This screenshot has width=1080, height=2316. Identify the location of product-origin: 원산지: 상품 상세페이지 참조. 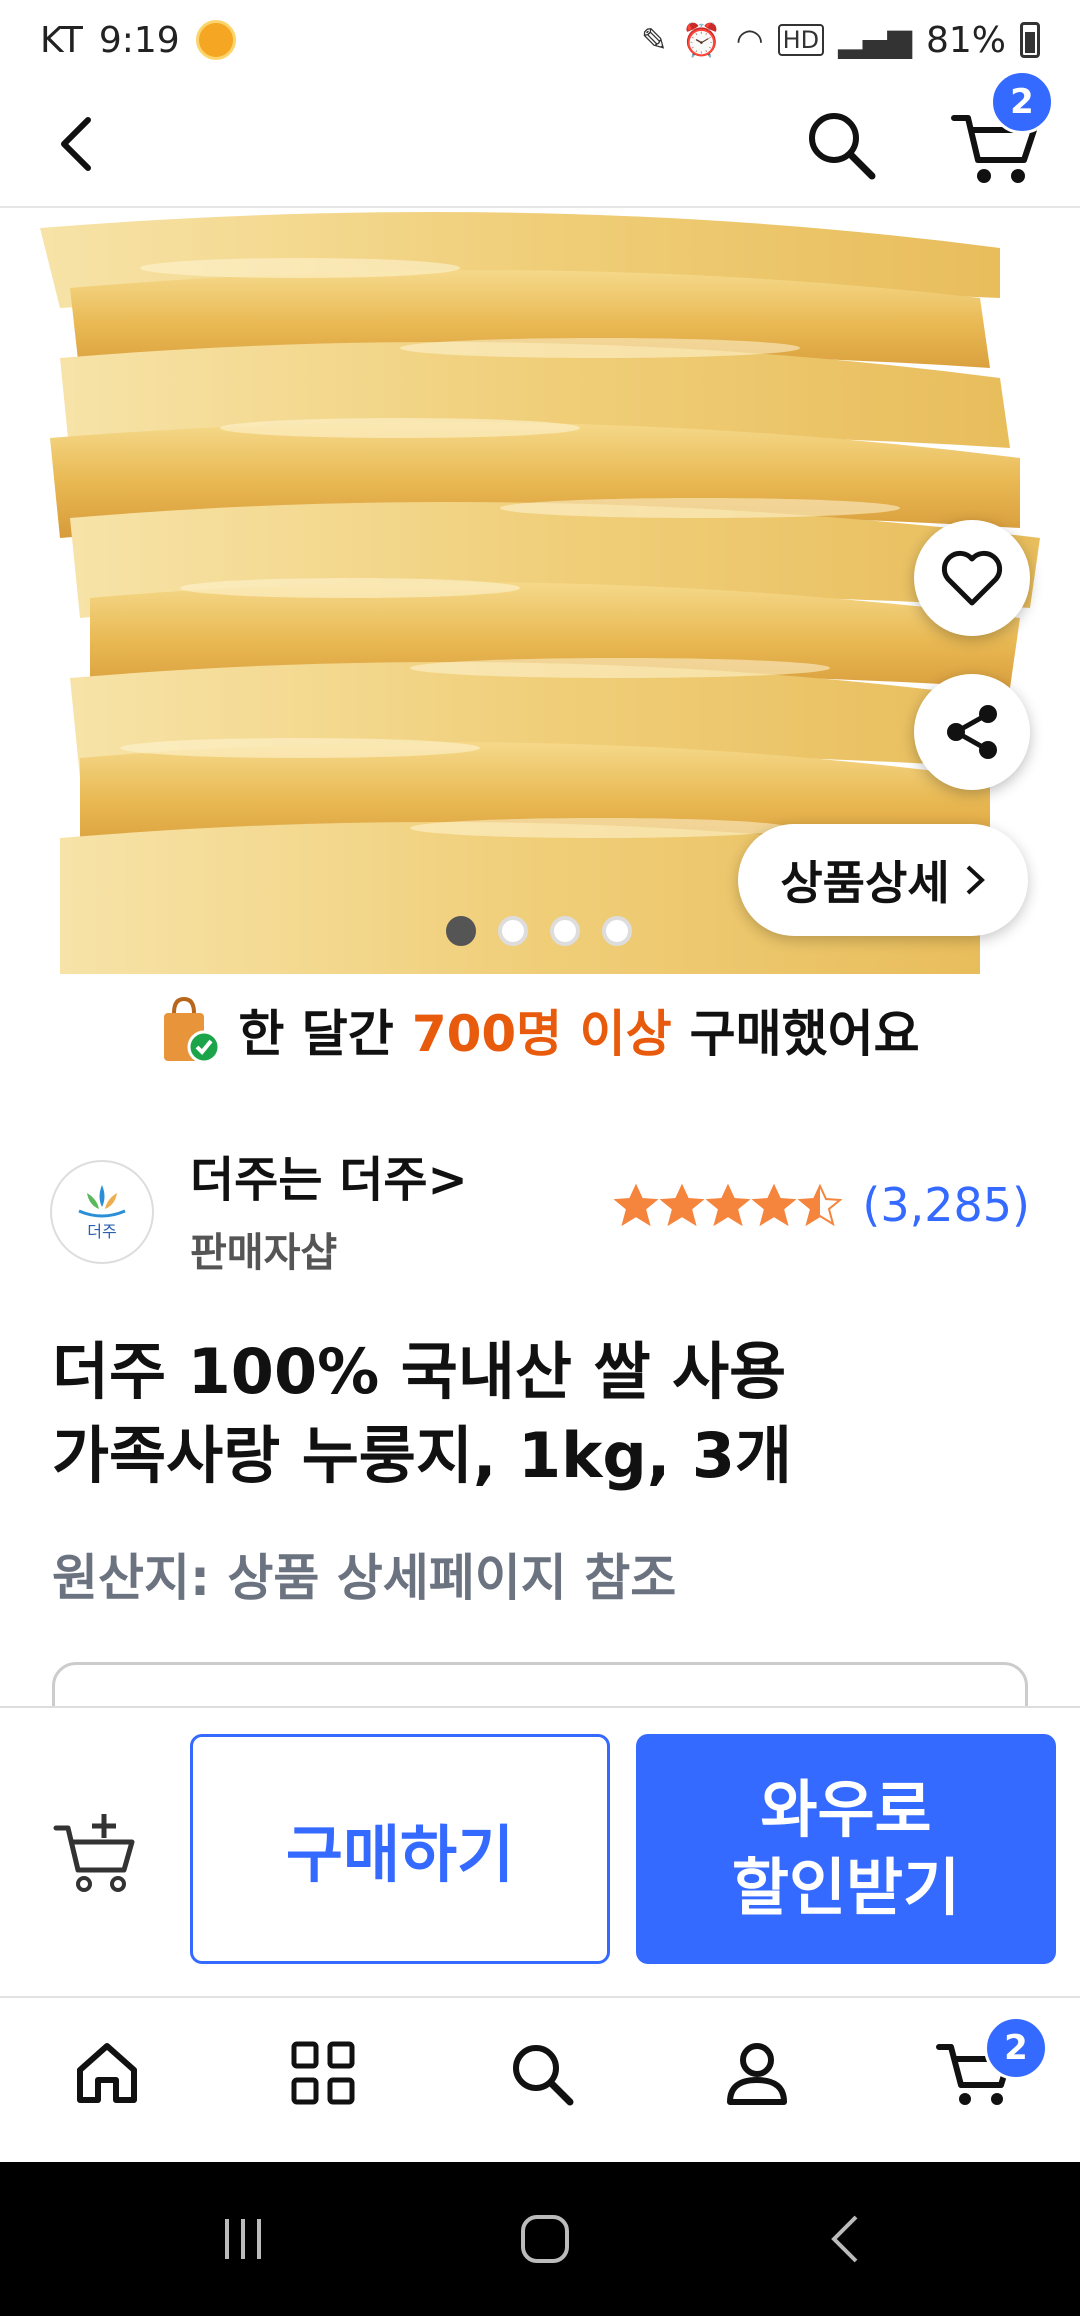
(364, 1578).